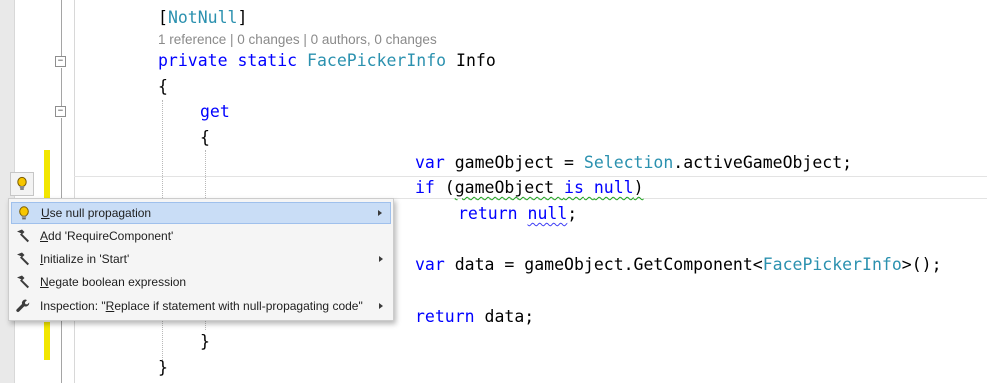 This screenshot has width=987, height=383. What do you see at coordinates (763, 162) in the screenshot?
I see `code-token: .activeGameObject;` at bounding box center [763, 162].